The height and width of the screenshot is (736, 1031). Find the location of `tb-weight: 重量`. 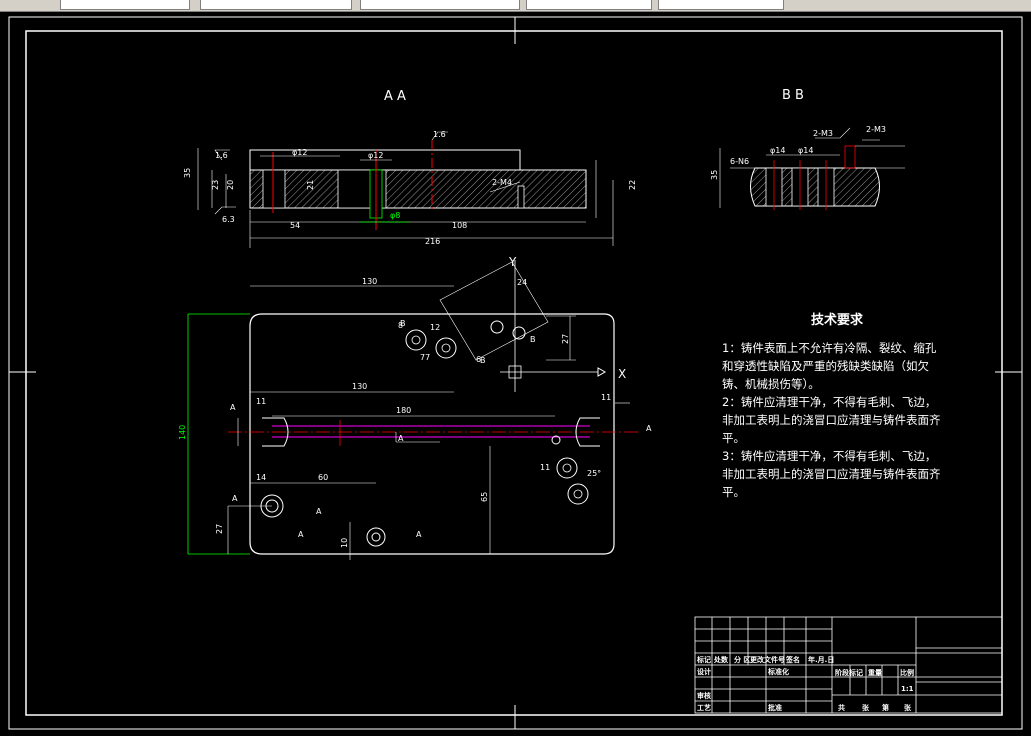

tb-weight: 重量 is located at coordinates (875, 672).